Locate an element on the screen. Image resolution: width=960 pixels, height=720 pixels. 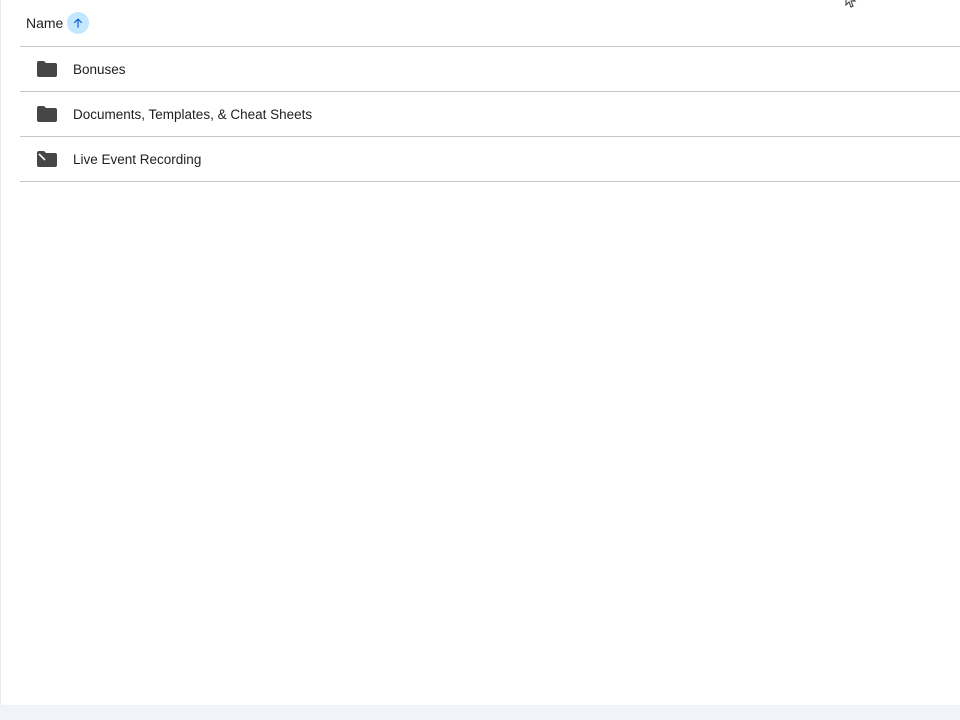
bottom-bar is located at coordinates (480, 712).